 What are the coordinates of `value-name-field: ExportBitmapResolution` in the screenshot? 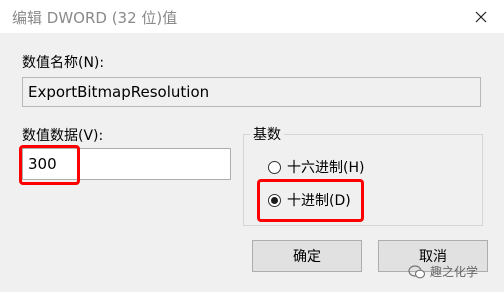 It's located at (251, 92).